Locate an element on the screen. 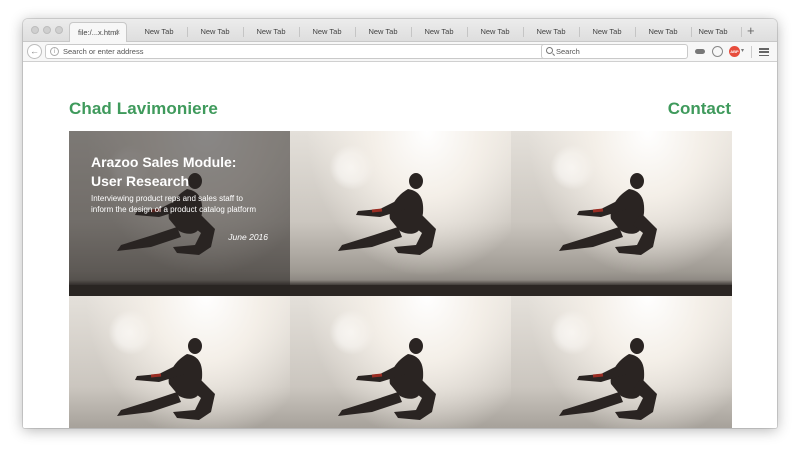 The width and height of the screenshot is (800, 455). tab-active: file:/...x.html × is located at coordinates (98, 32).